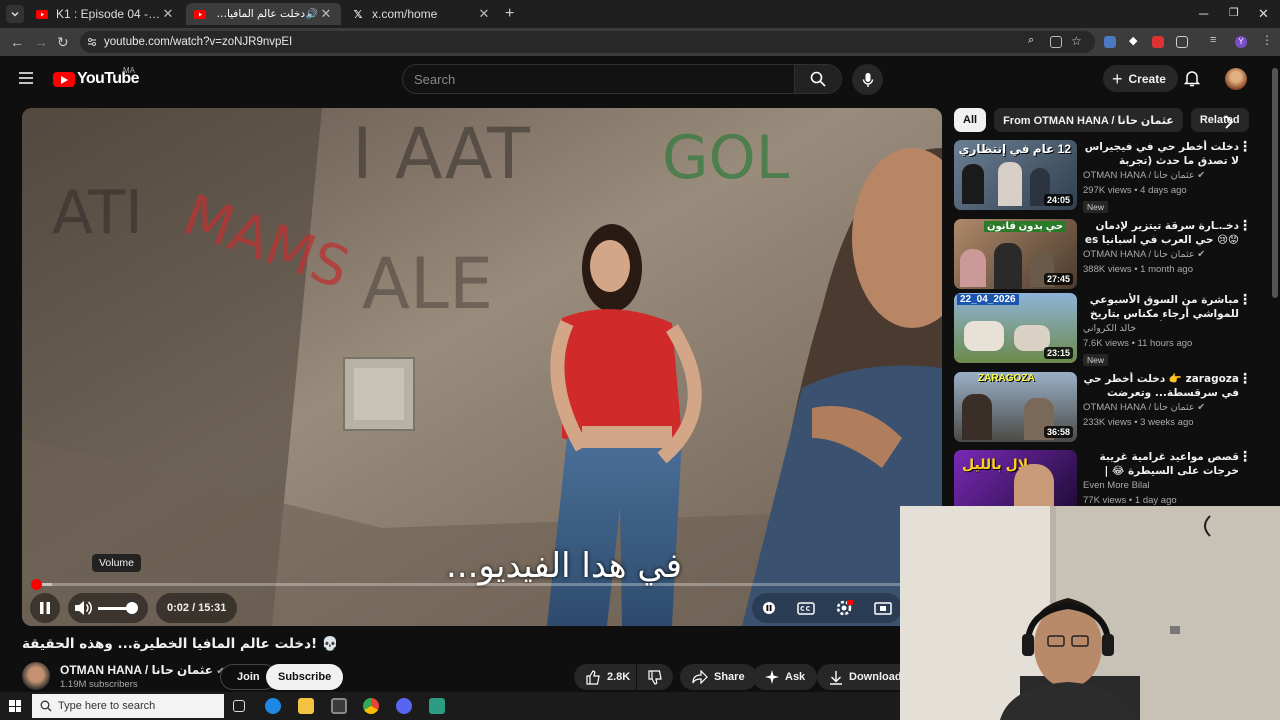 This screenshot has width=1280, height=720. I want to click on back-icon: ←, so click(17, 42).